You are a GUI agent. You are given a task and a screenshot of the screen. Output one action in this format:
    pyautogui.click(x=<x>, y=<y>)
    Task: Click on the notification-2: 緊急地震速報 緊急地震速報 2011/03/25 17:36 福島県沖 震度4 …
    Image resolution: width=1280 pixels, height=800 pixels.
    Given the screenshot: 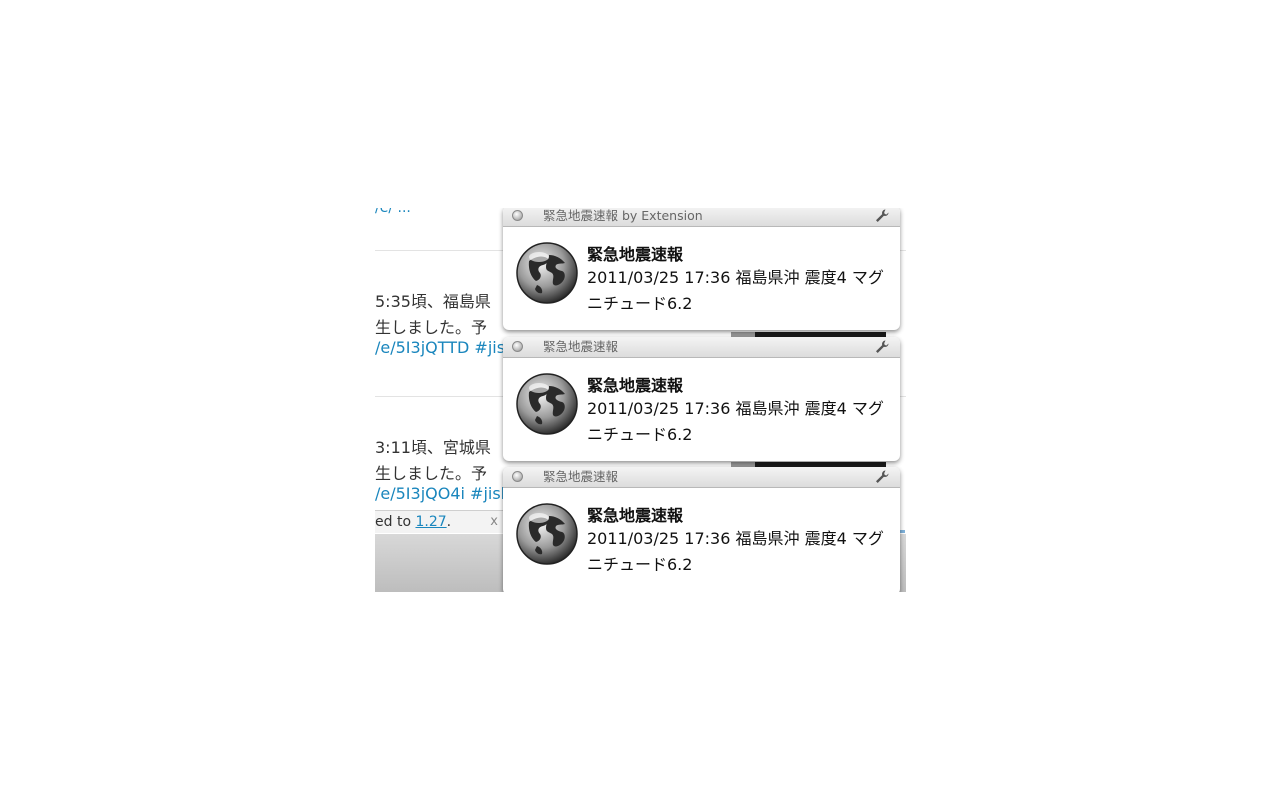 What is the action you would take?
    pyautogui.click(x=701, y=399)
    